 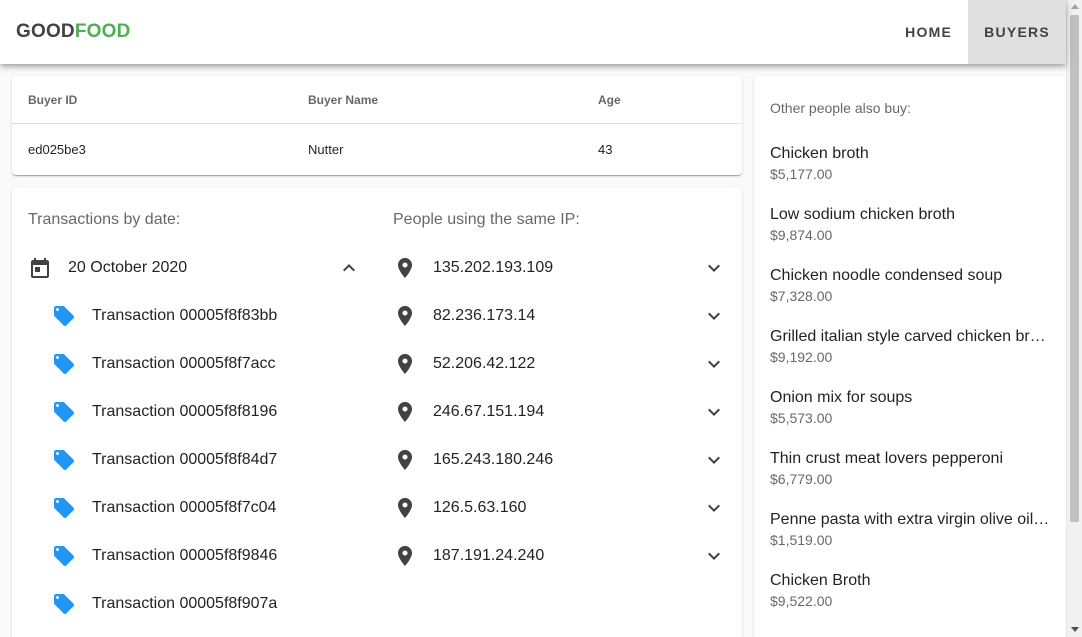 I want to click on scroll-up-arrow-icon, so click(x=1075, y=6).